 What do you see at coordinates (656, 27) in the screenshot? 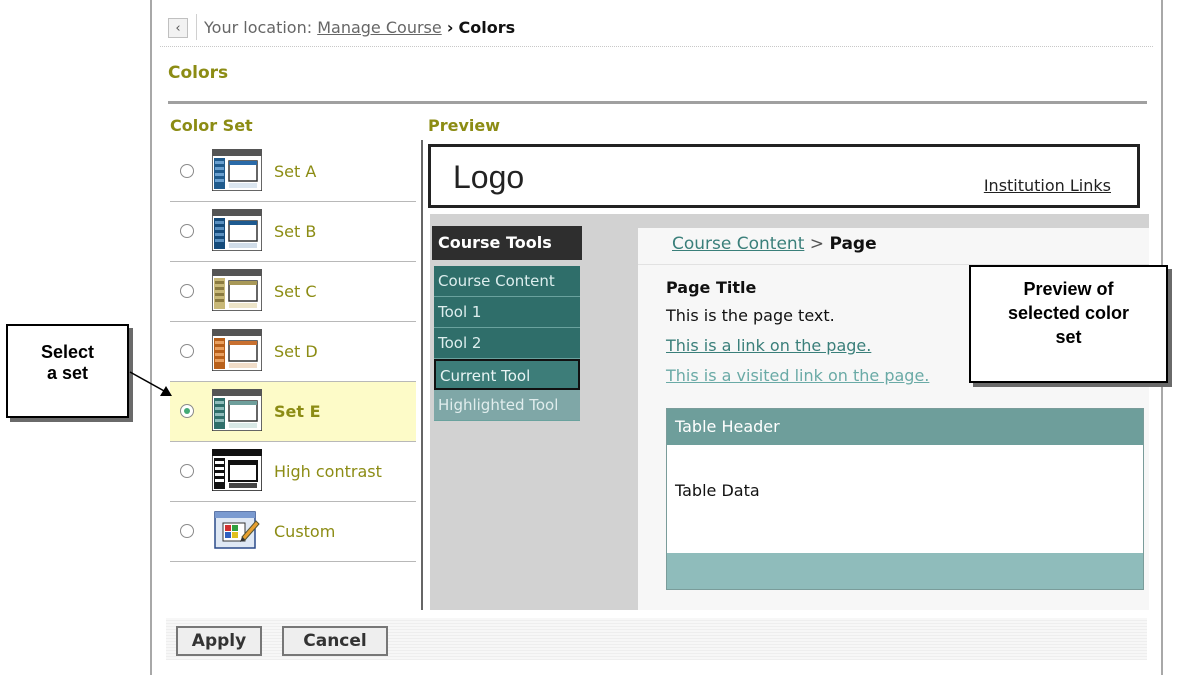
I see `breadcrumb: ‹ Your location: Manage Course › Colors` at bounding box center [656, 27].